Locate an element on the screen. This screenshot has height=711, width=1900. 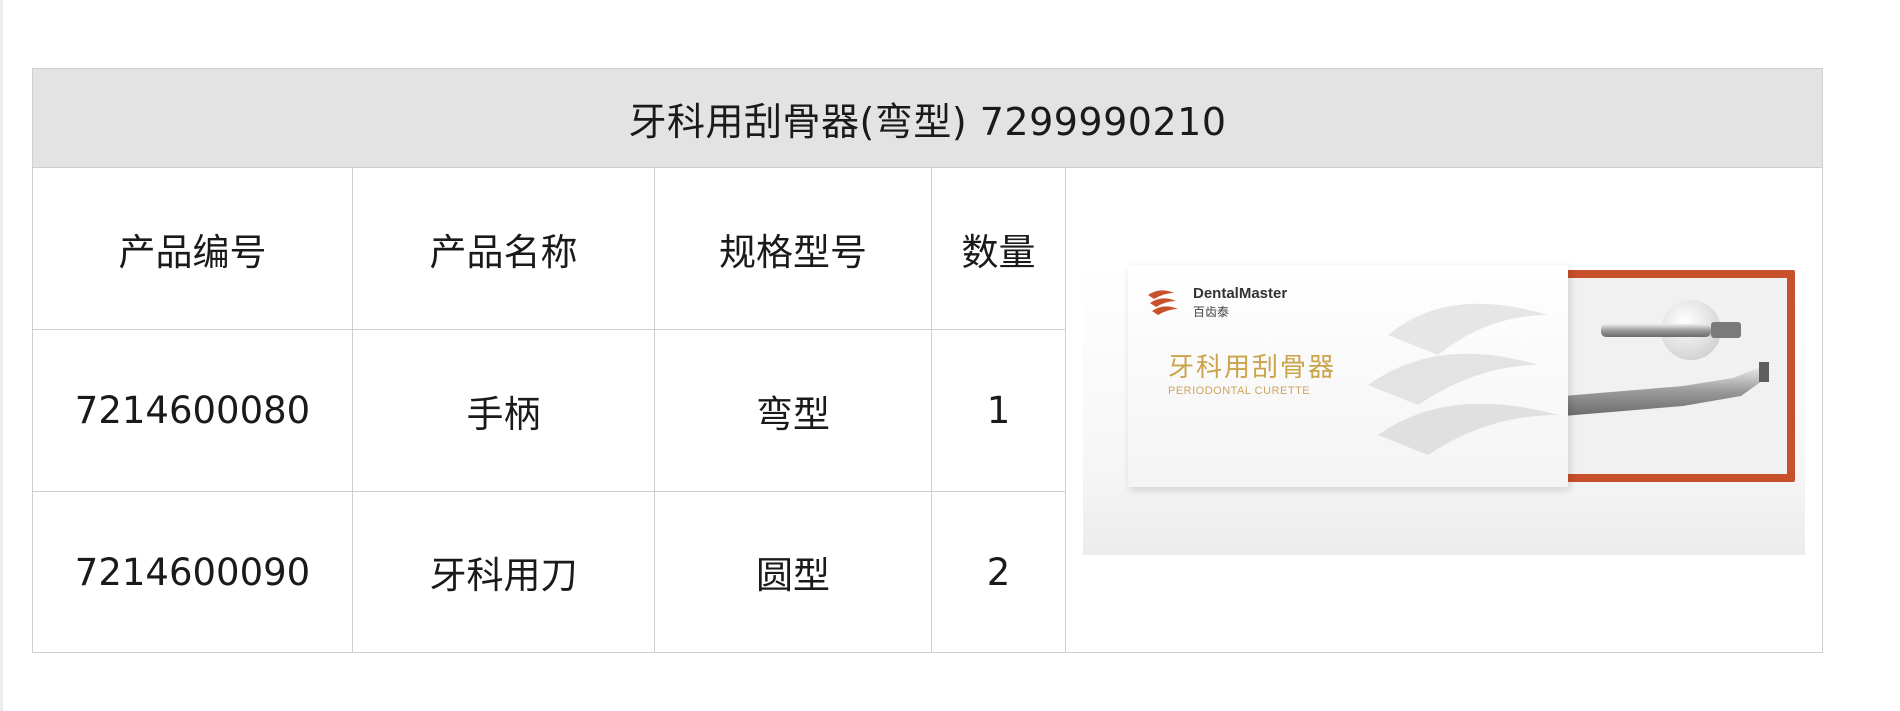
header-quantity: 数量 is located at coordinates (998, 248).